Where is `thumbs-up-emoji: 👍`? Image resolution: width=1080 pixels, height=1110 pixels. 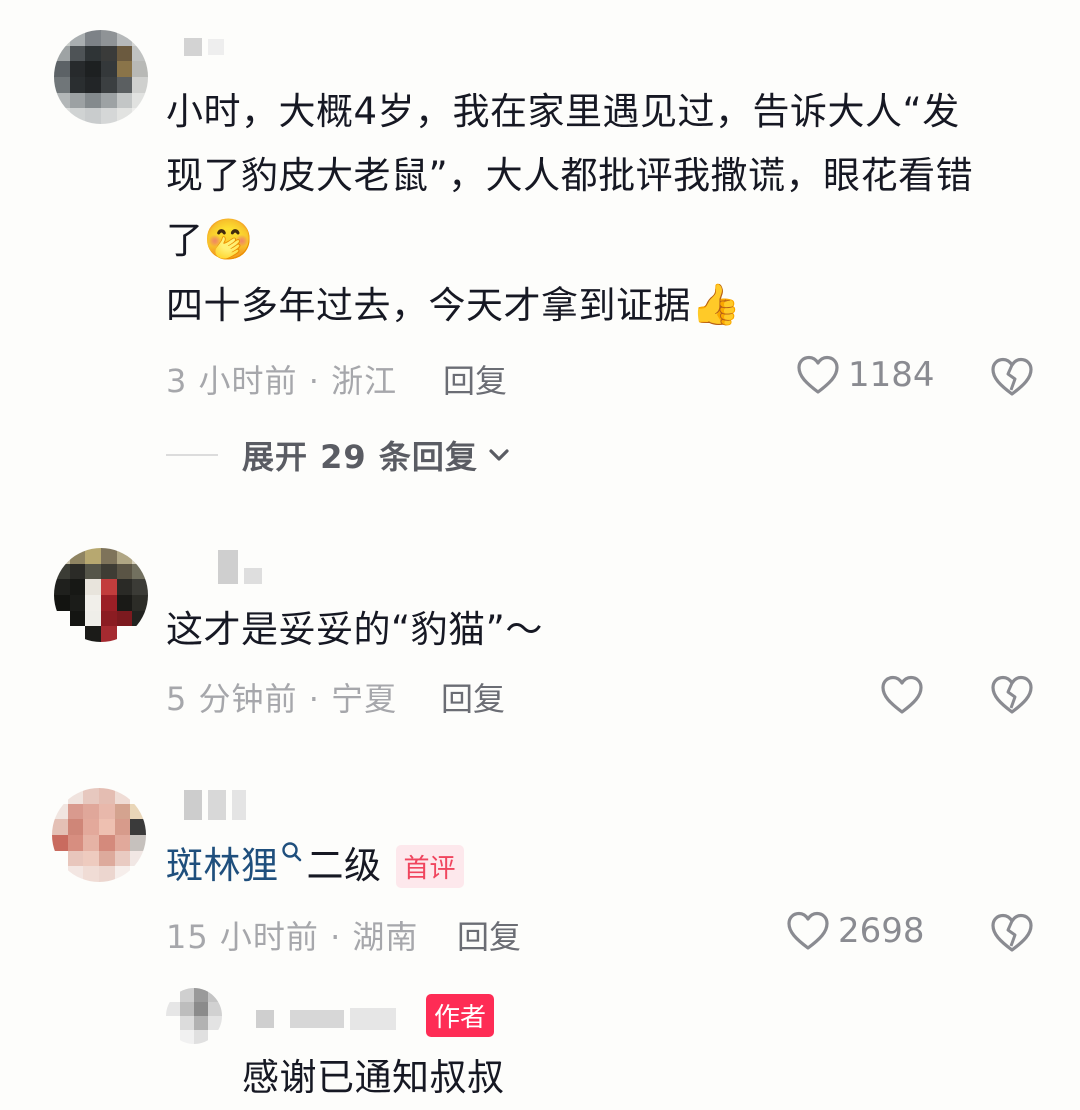 thumbs-up-emoji: 👍 is located at coordinates (716, 305).